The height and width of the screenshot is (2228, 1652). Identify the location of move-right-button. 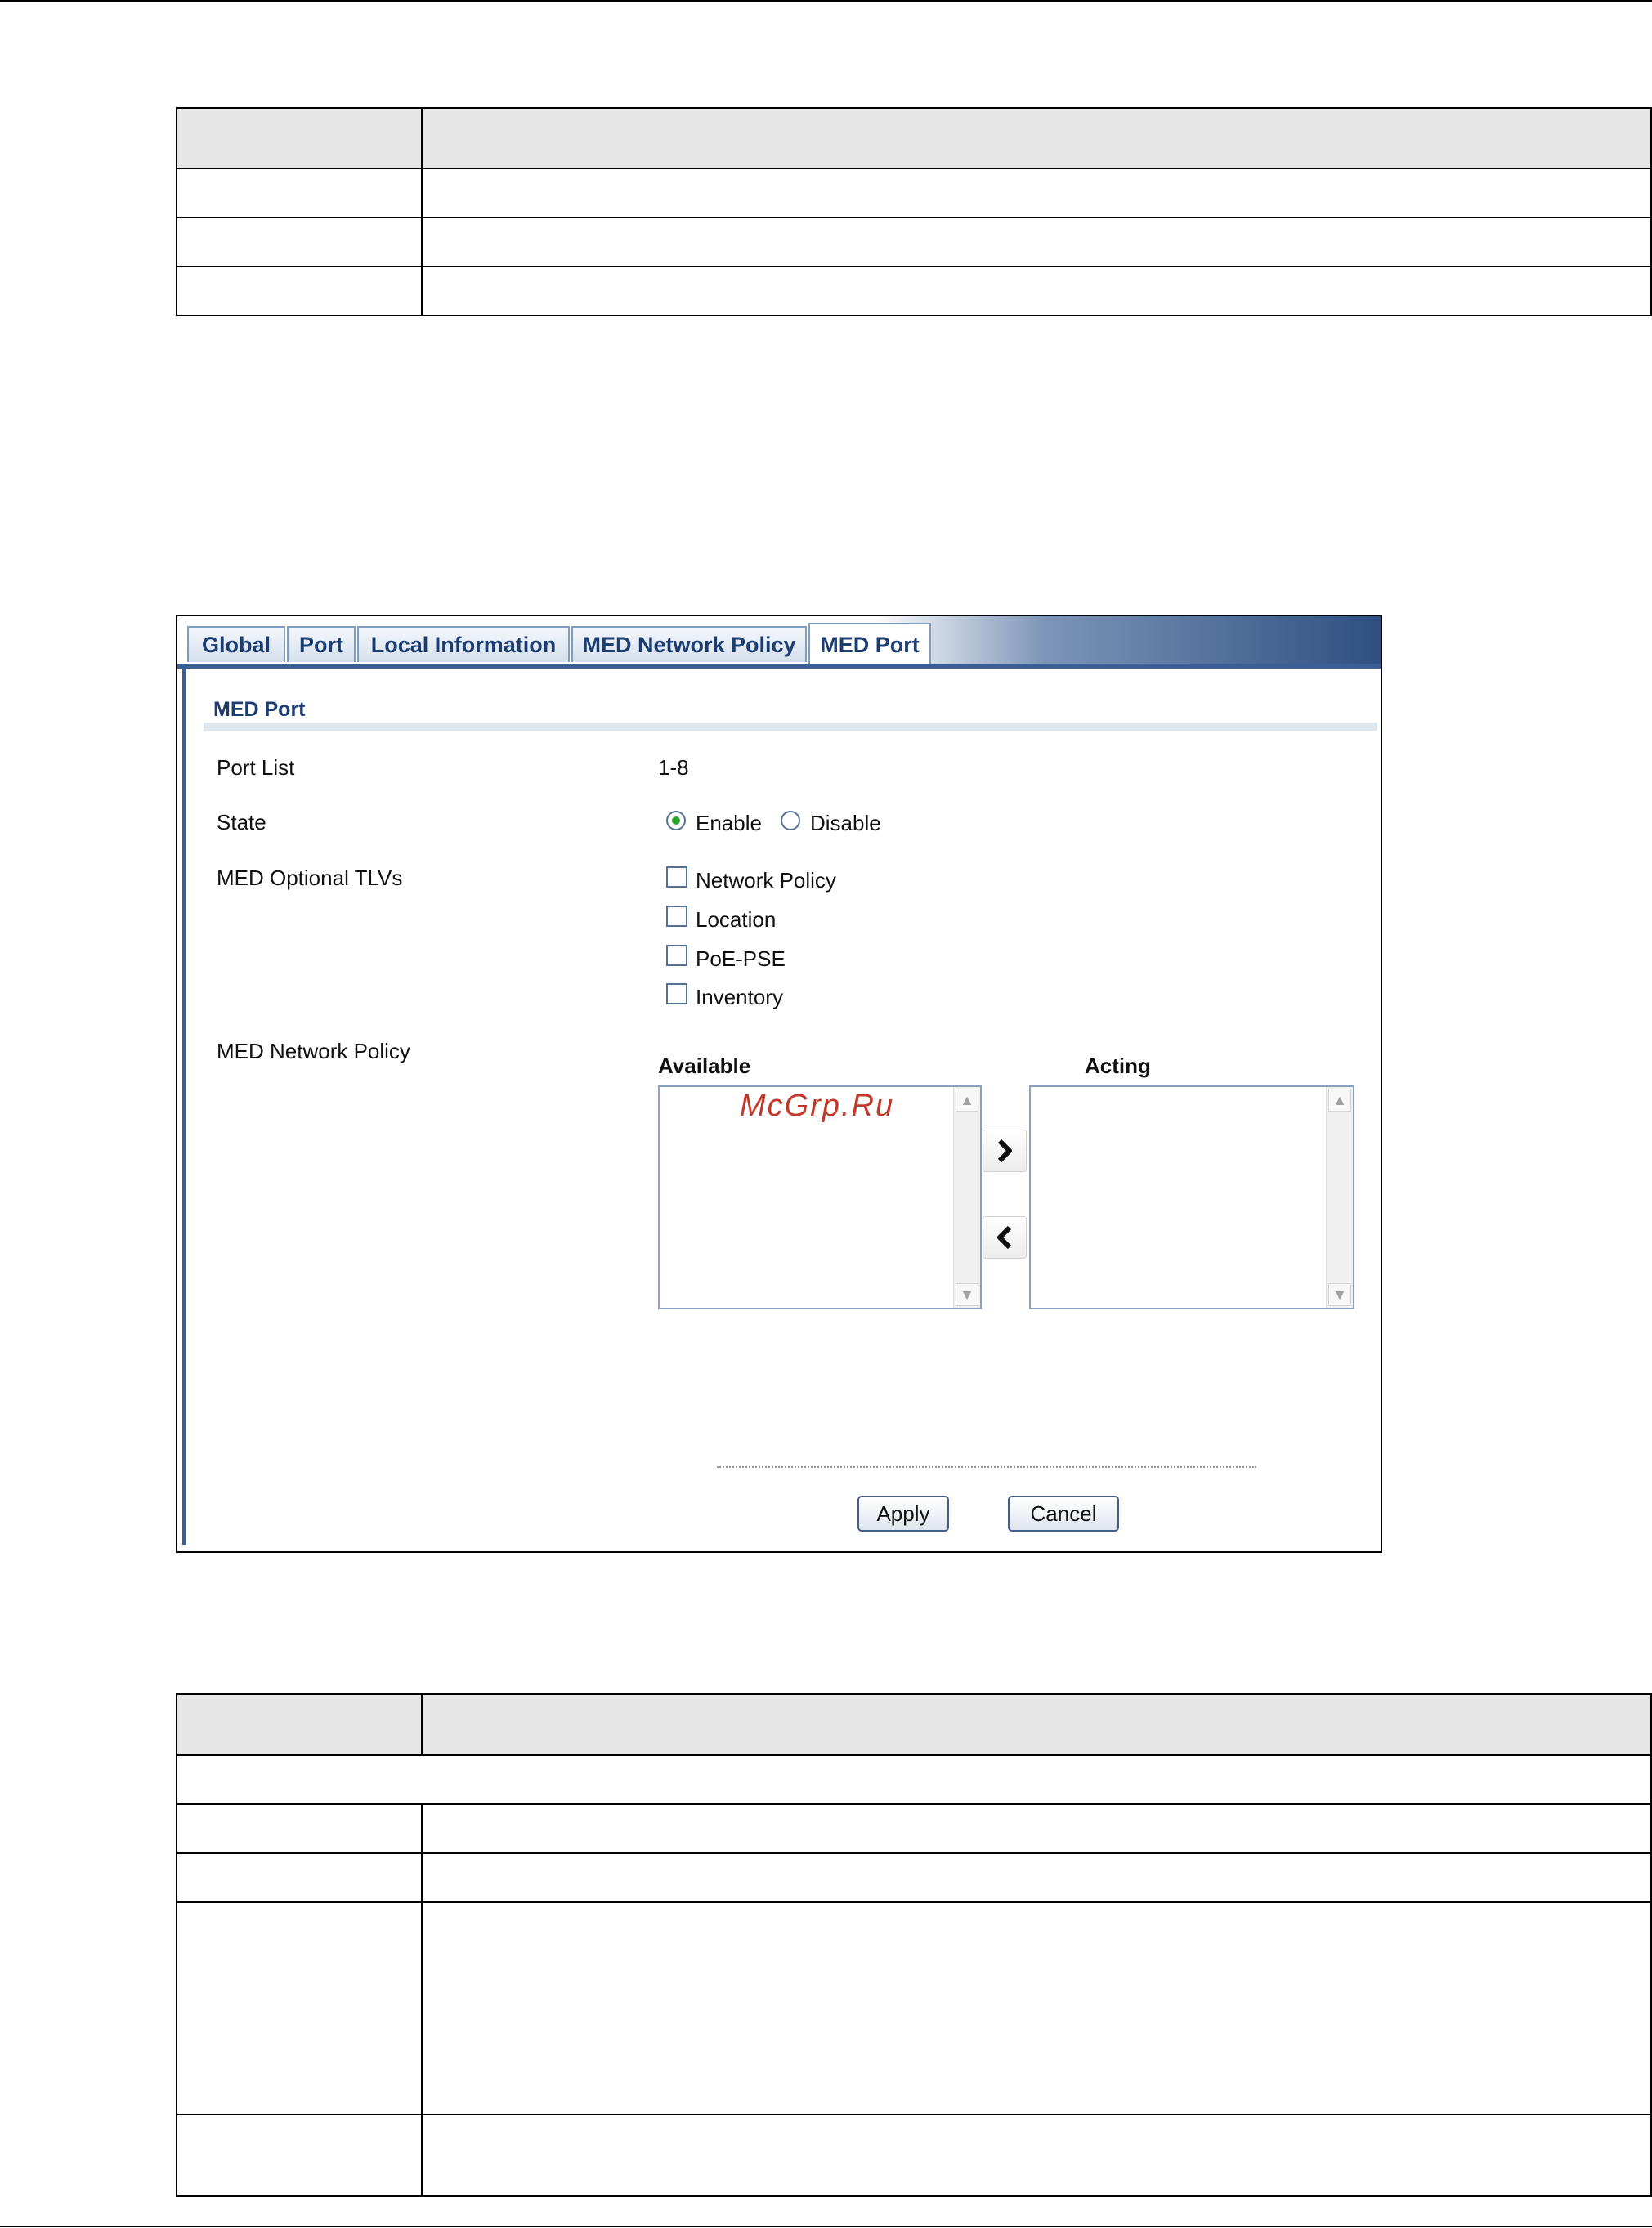
(1005, 1151).